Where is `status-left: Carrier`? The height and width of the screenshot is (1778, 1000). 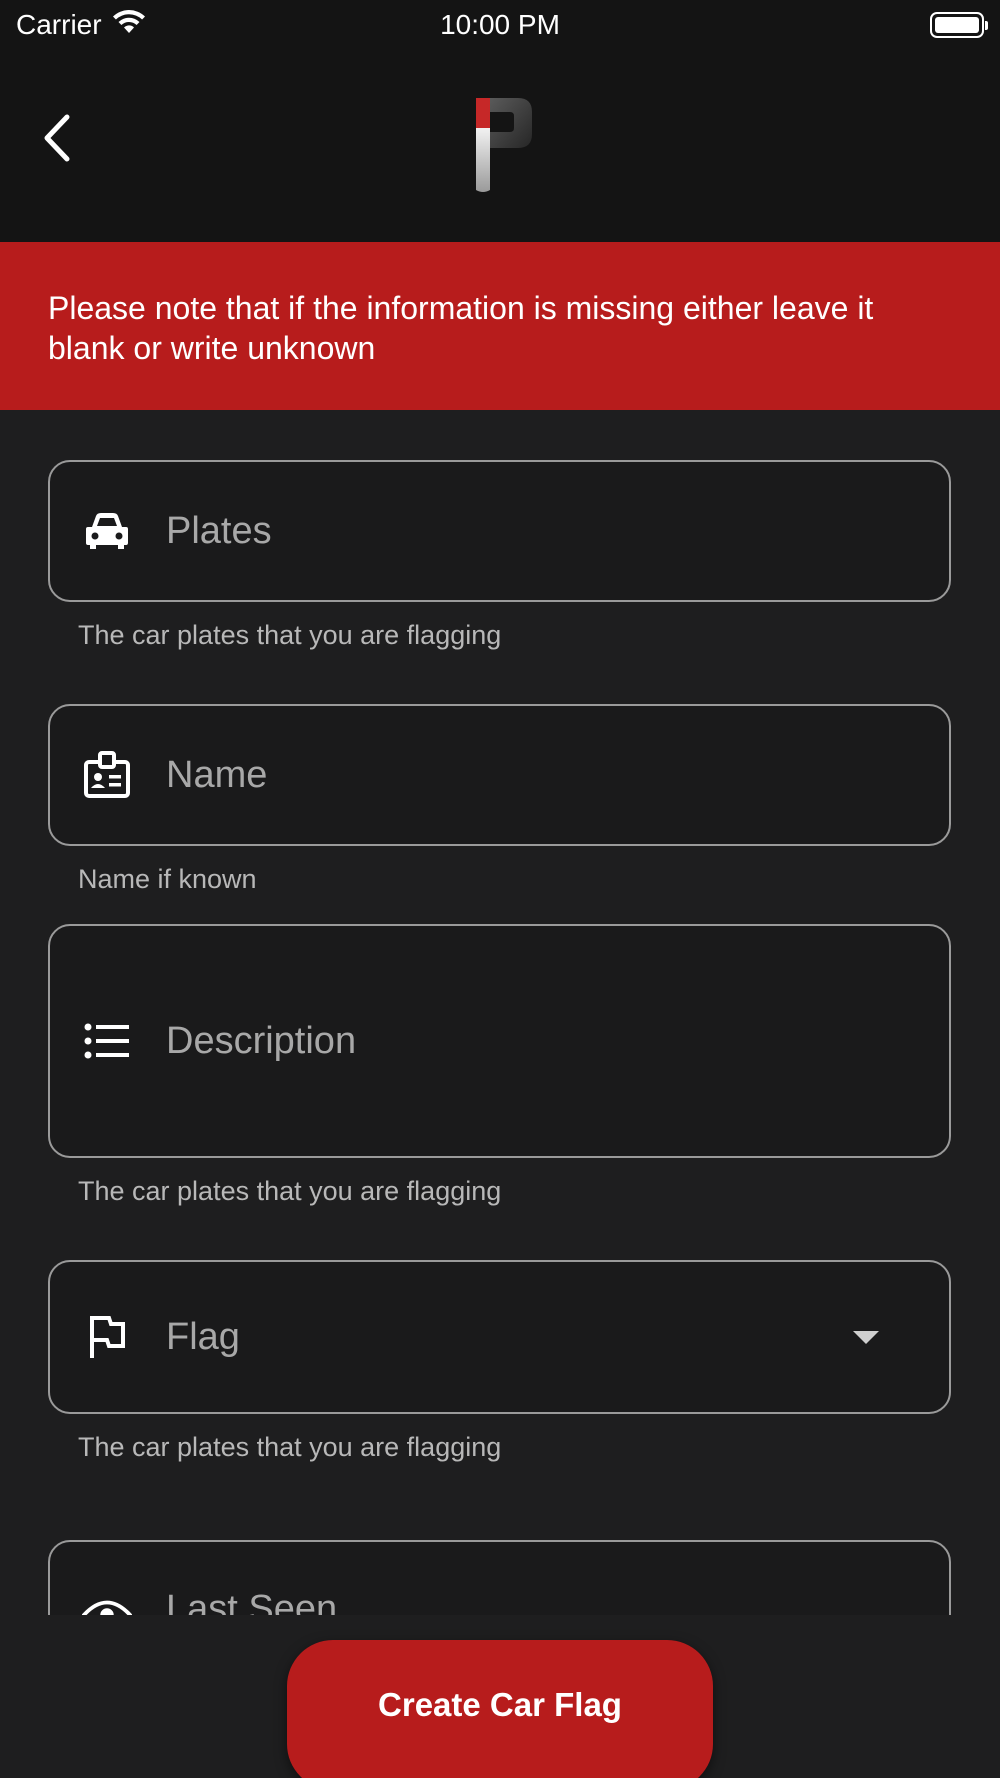
status-left: Carrier is located at coordinates (81, 25).